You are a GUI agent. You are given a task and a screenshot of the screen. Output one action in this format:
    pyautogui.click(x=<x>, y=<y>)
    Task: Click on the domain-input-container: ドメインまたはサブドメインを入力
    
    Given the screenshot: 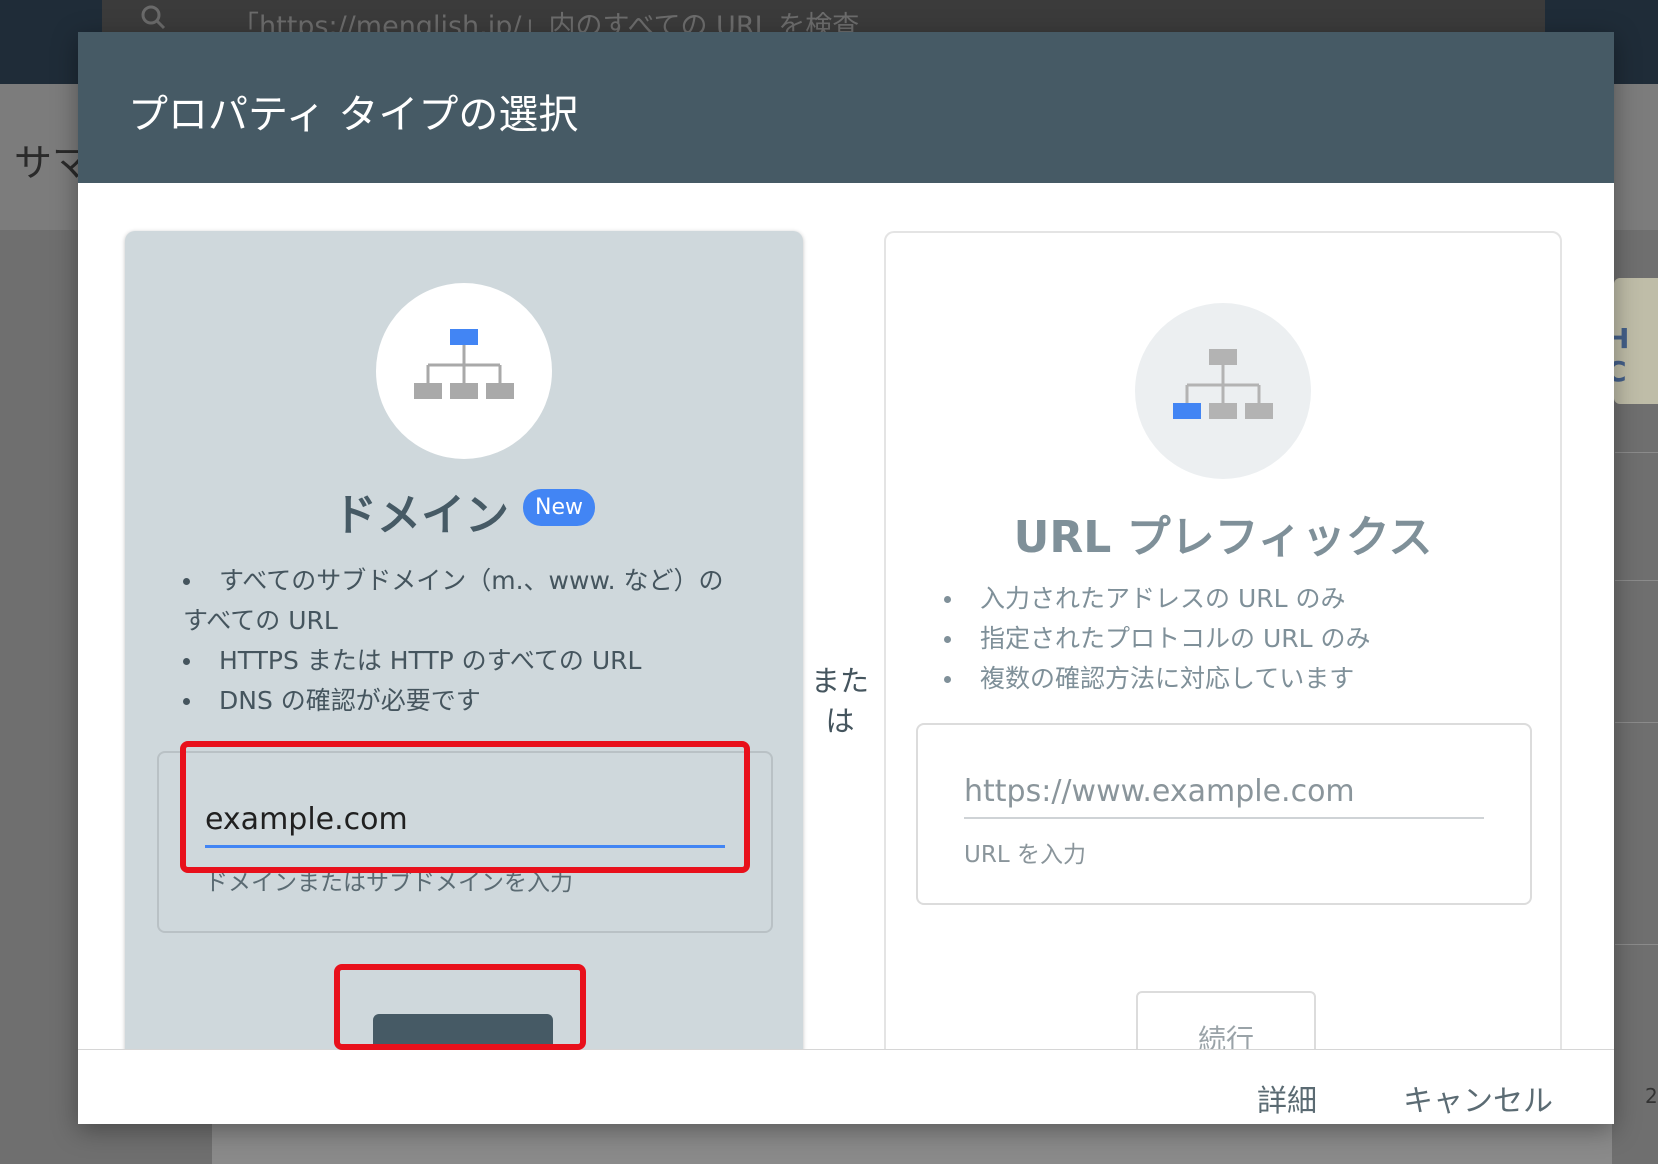 What is the action you would take?
    pyautogui.click(x=465, y=842)
    